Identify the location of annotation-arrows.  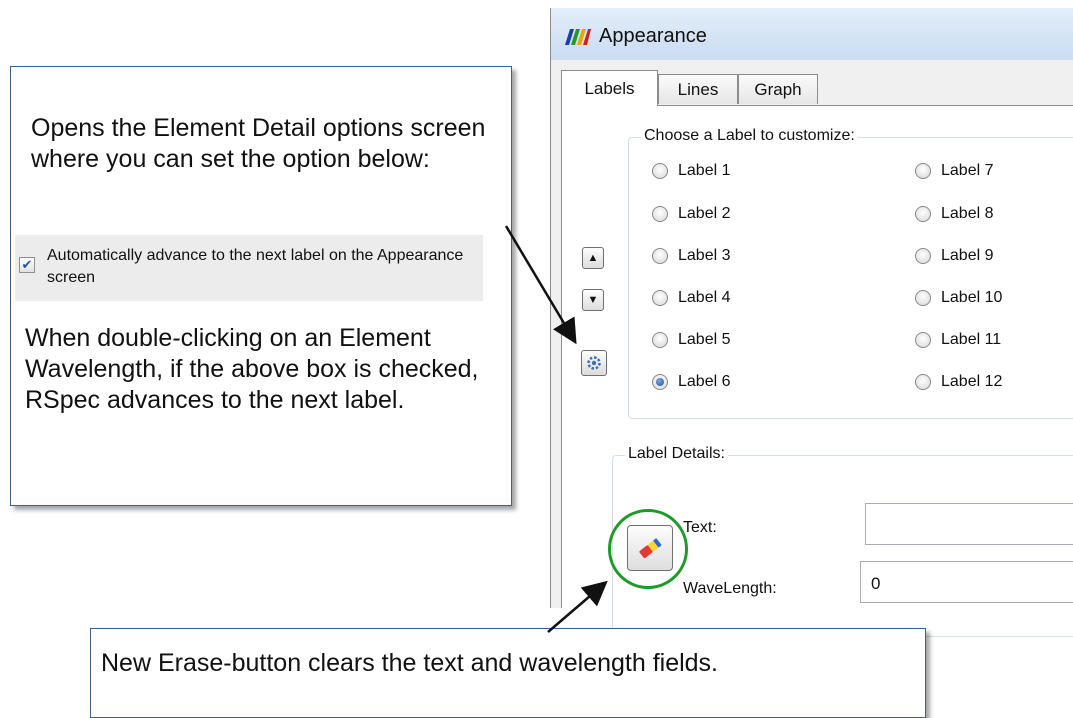
(556, 429).